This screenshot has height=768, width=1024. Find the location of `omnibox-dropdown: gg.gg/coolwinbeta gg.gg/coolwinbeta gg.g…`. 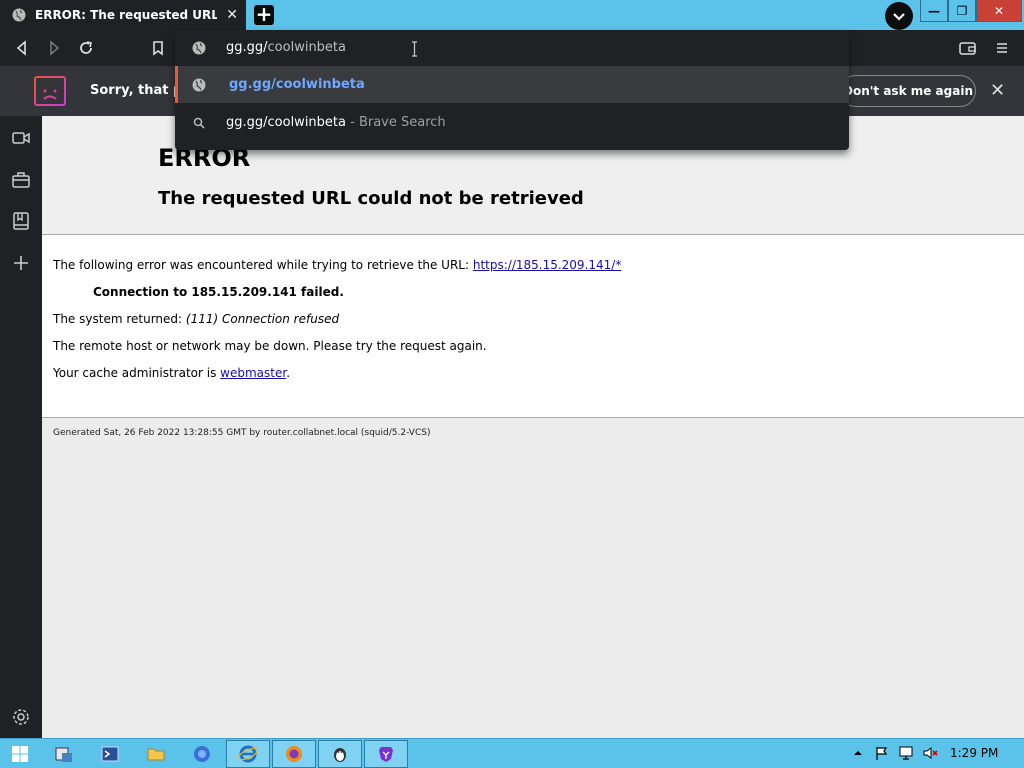

omnibox-dropdown: gg.gg/coolwinbeta gg.gg/coolwinbeta gg.g… is located at coordinates (512, 90).